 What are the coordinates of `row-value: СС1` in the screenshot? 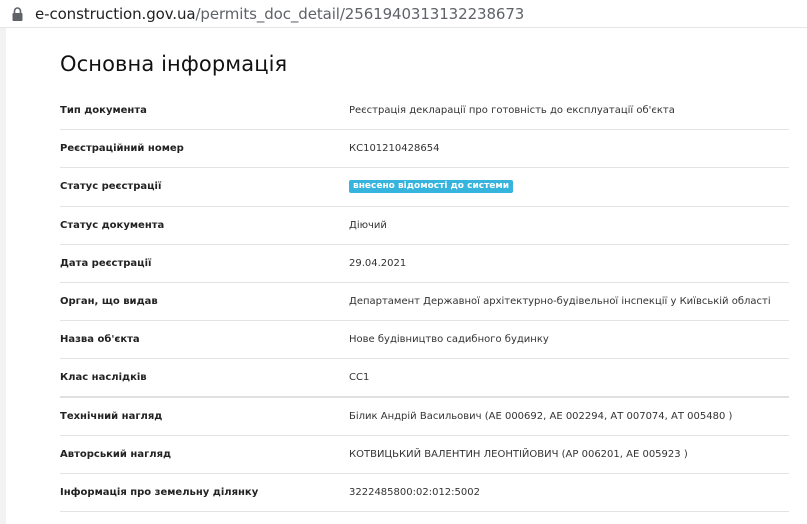 It's located at (359, 377).